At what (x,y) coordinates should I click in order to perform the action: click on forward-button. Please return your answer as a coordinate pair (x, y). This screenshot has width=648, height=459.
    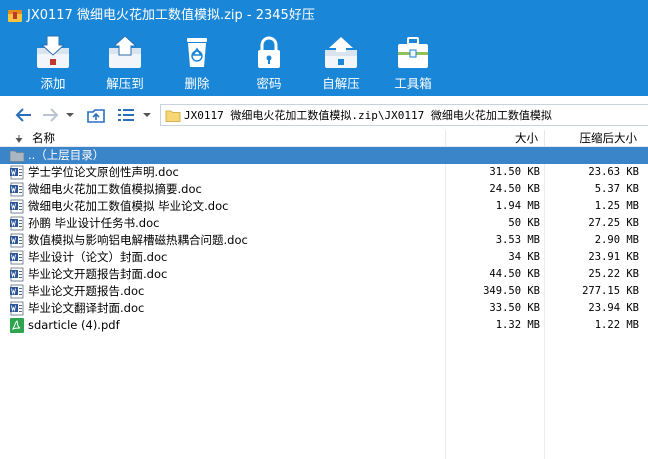
    Looking at the image, I should click on (50, 115).